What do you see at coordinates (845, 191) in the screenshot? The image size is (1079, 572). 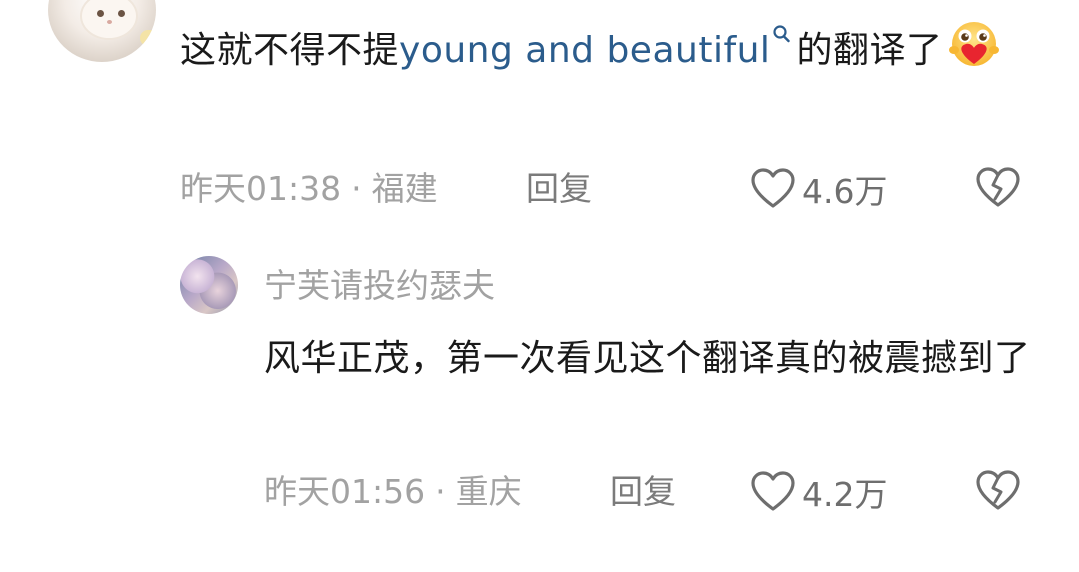 I see `like-count: 4.6万` at bounding box center [845, 191].